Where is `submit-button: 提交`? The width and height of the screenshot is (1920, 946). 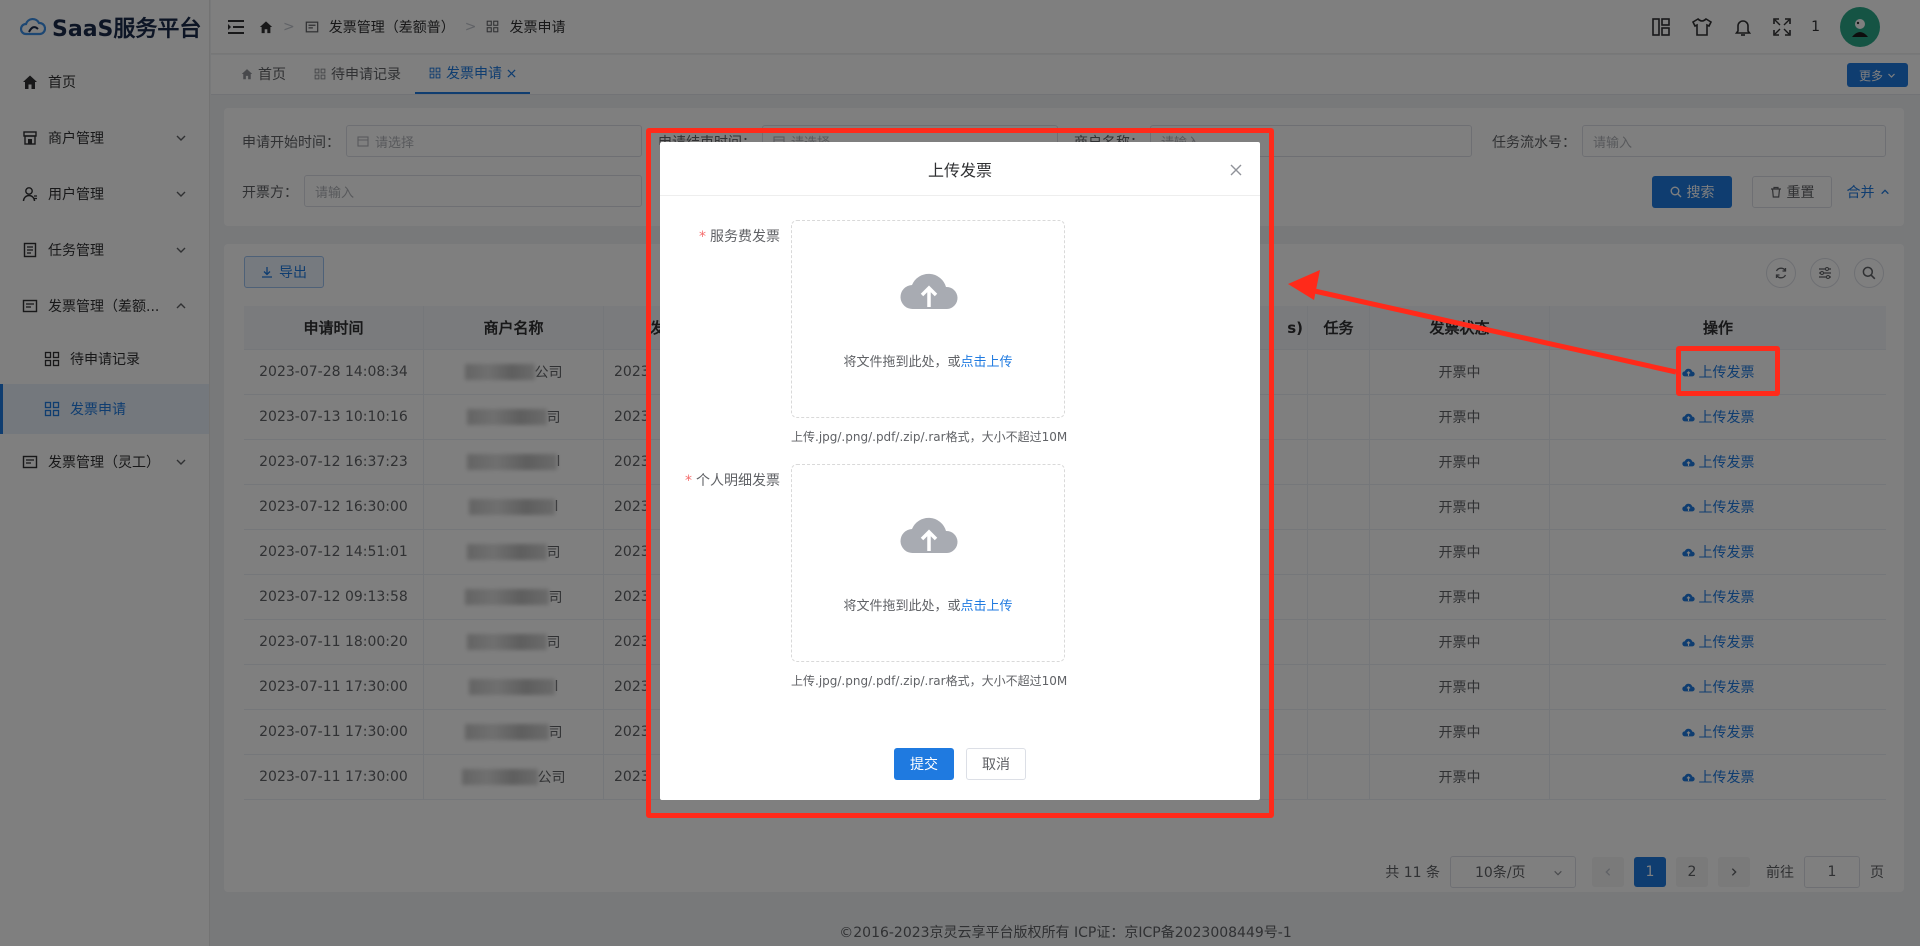
submit-button: 提交 is located at coordinates (924, 764).